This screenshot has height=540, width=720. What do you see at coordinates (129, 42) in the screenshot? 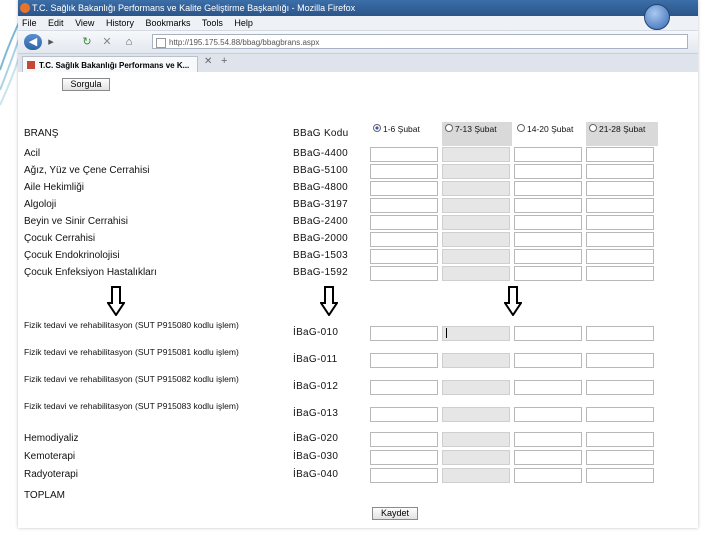
I see `home-button: ⌂` at bounding box center [129, 42].